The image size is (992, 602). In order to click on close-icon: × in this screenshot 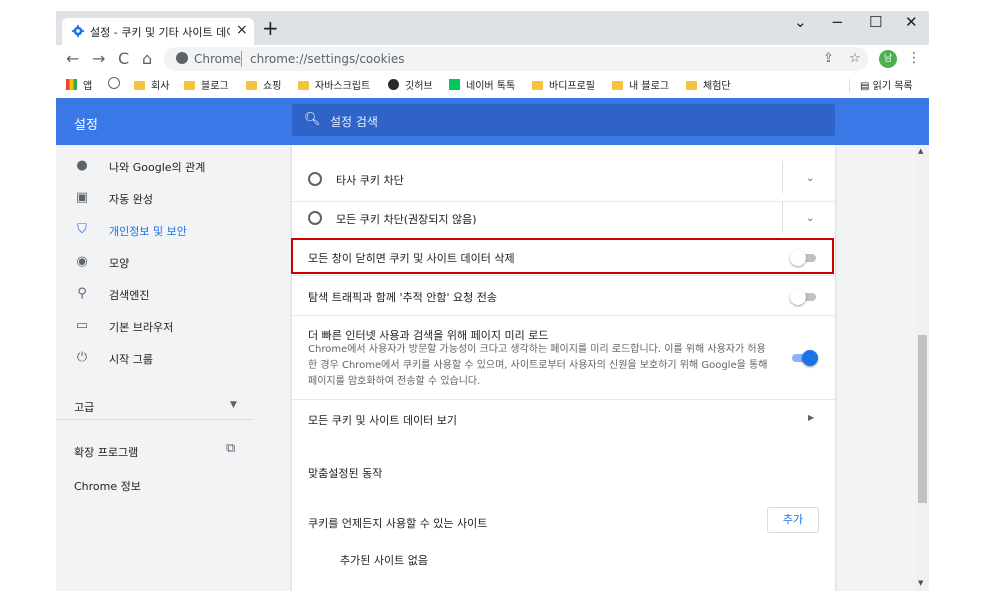, I will do `click(242, 30)`.